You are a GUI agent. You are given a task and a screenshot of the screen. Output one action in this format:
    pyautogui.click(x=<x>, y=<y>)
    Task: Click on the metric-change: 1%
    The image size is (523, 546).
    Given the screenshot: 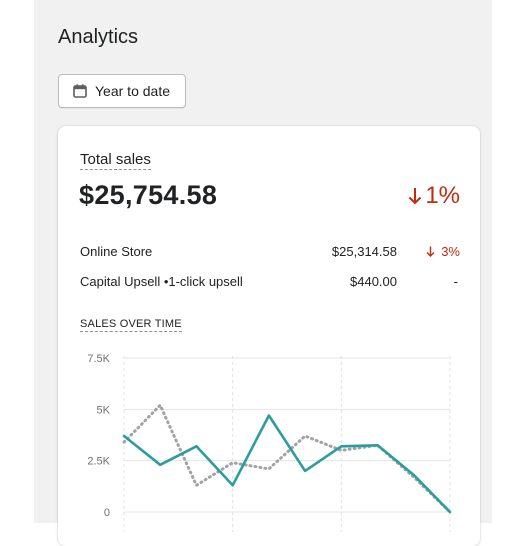 What is the action you would take?
    pyautogui.click(x=434, y=196)
    